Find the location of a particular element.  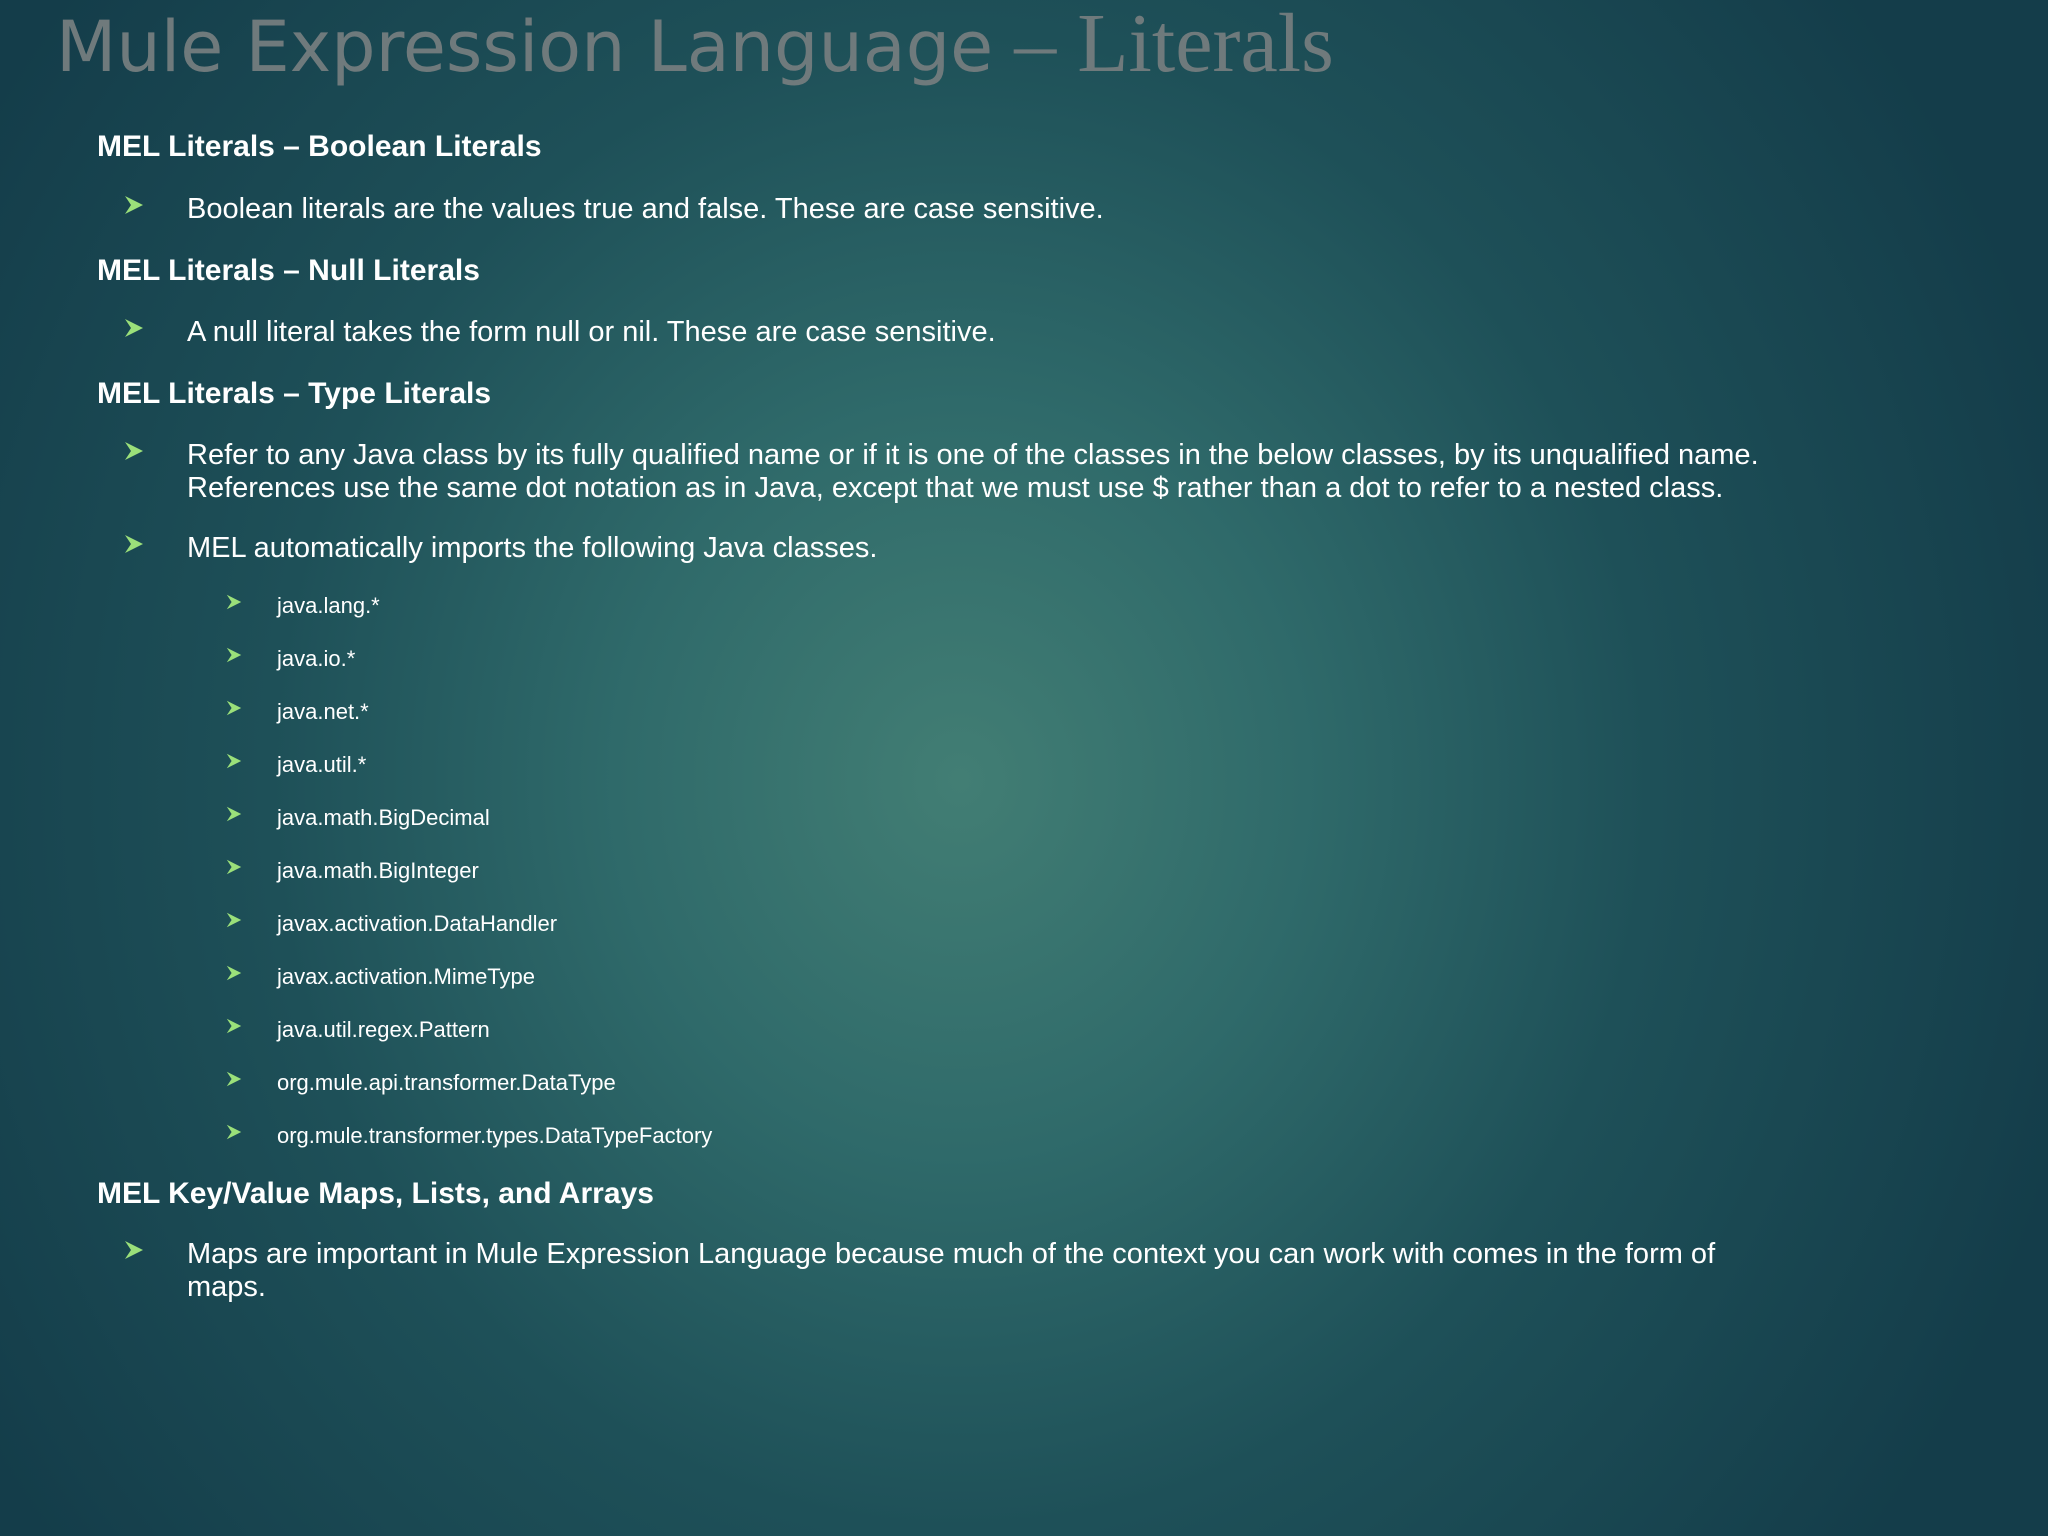

sub-list-text: java.math.BigDecimal is located at coordinates (383, 817).